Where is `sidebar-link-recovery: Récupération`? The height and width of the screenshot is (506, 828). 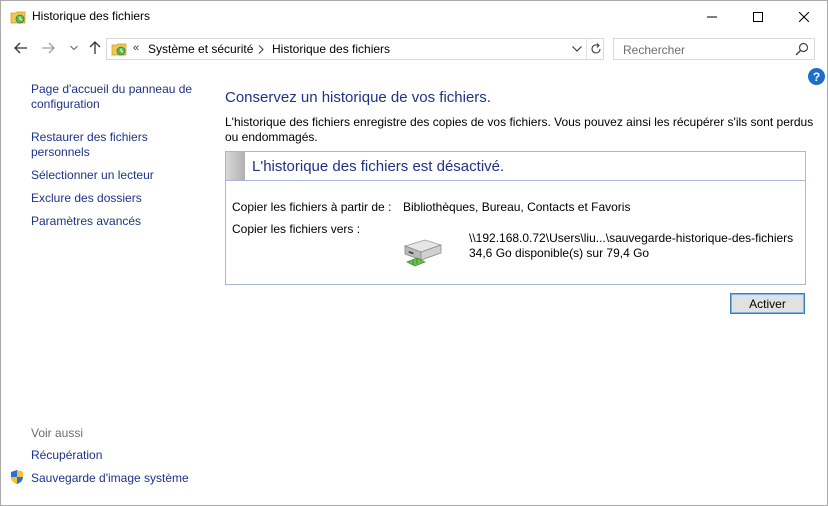 sidebar-link-recovery: Récupération is located at coordinates (116, 455).